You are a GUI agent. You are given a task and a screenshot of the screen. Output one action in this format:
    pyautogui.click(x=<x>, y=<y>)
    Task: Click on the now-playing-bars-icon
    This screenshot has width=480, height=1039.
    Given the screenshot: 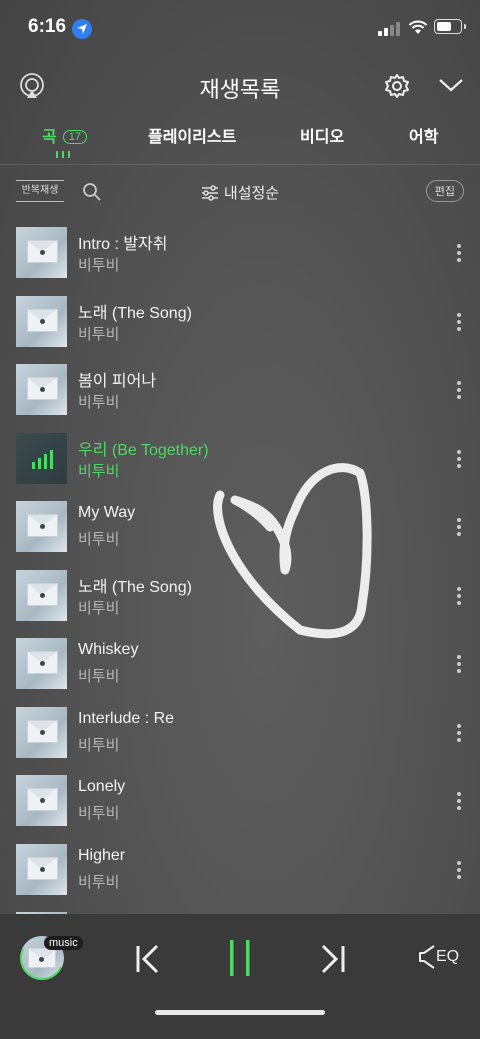 What is the action you would take?
    pyautogui.click(x=42, y=459)
    